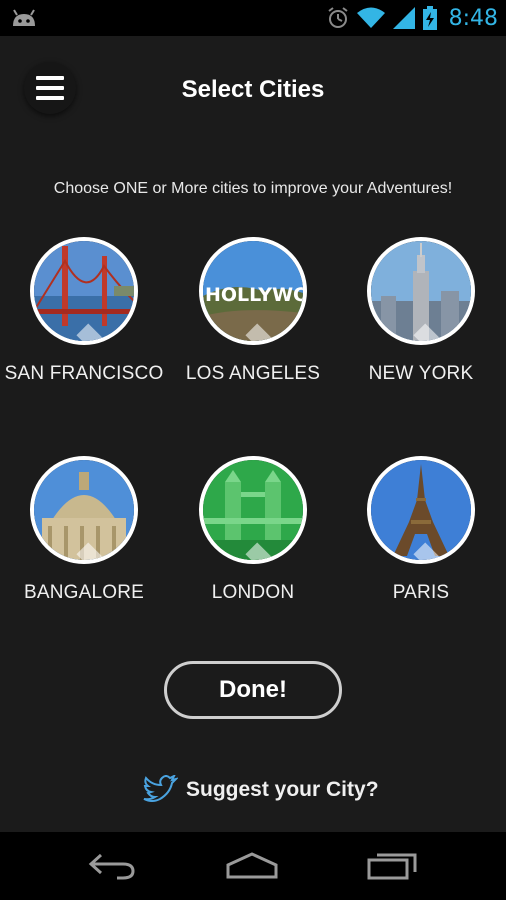 This screenshot has height=900, width=506. I want to click on recent-apps-icon, so click(392, 866).